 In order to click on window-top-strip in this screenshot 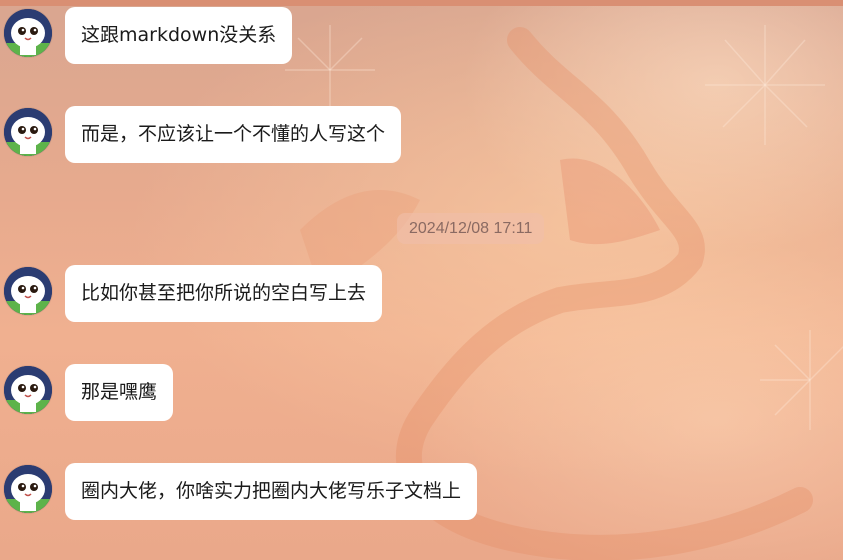, I will do `click(421, 3)`.